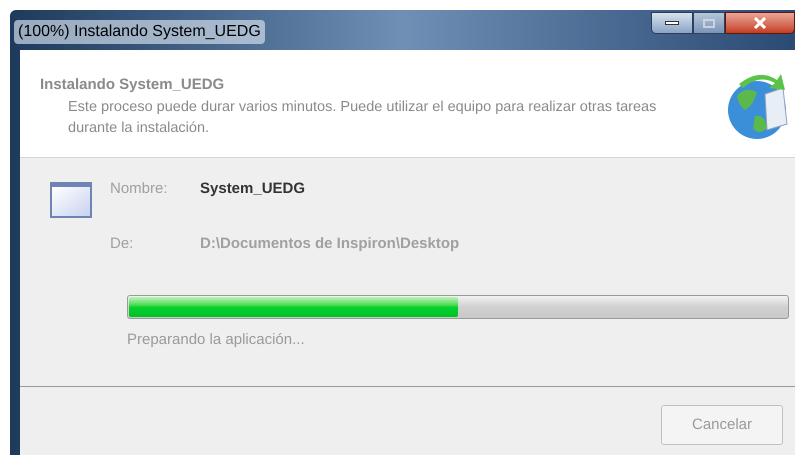  What do you see at coordinates (139, 32) in the screenshot?
I see `window-title: (100%) Instalando System_UEDG` at bounding box center [139, 32].